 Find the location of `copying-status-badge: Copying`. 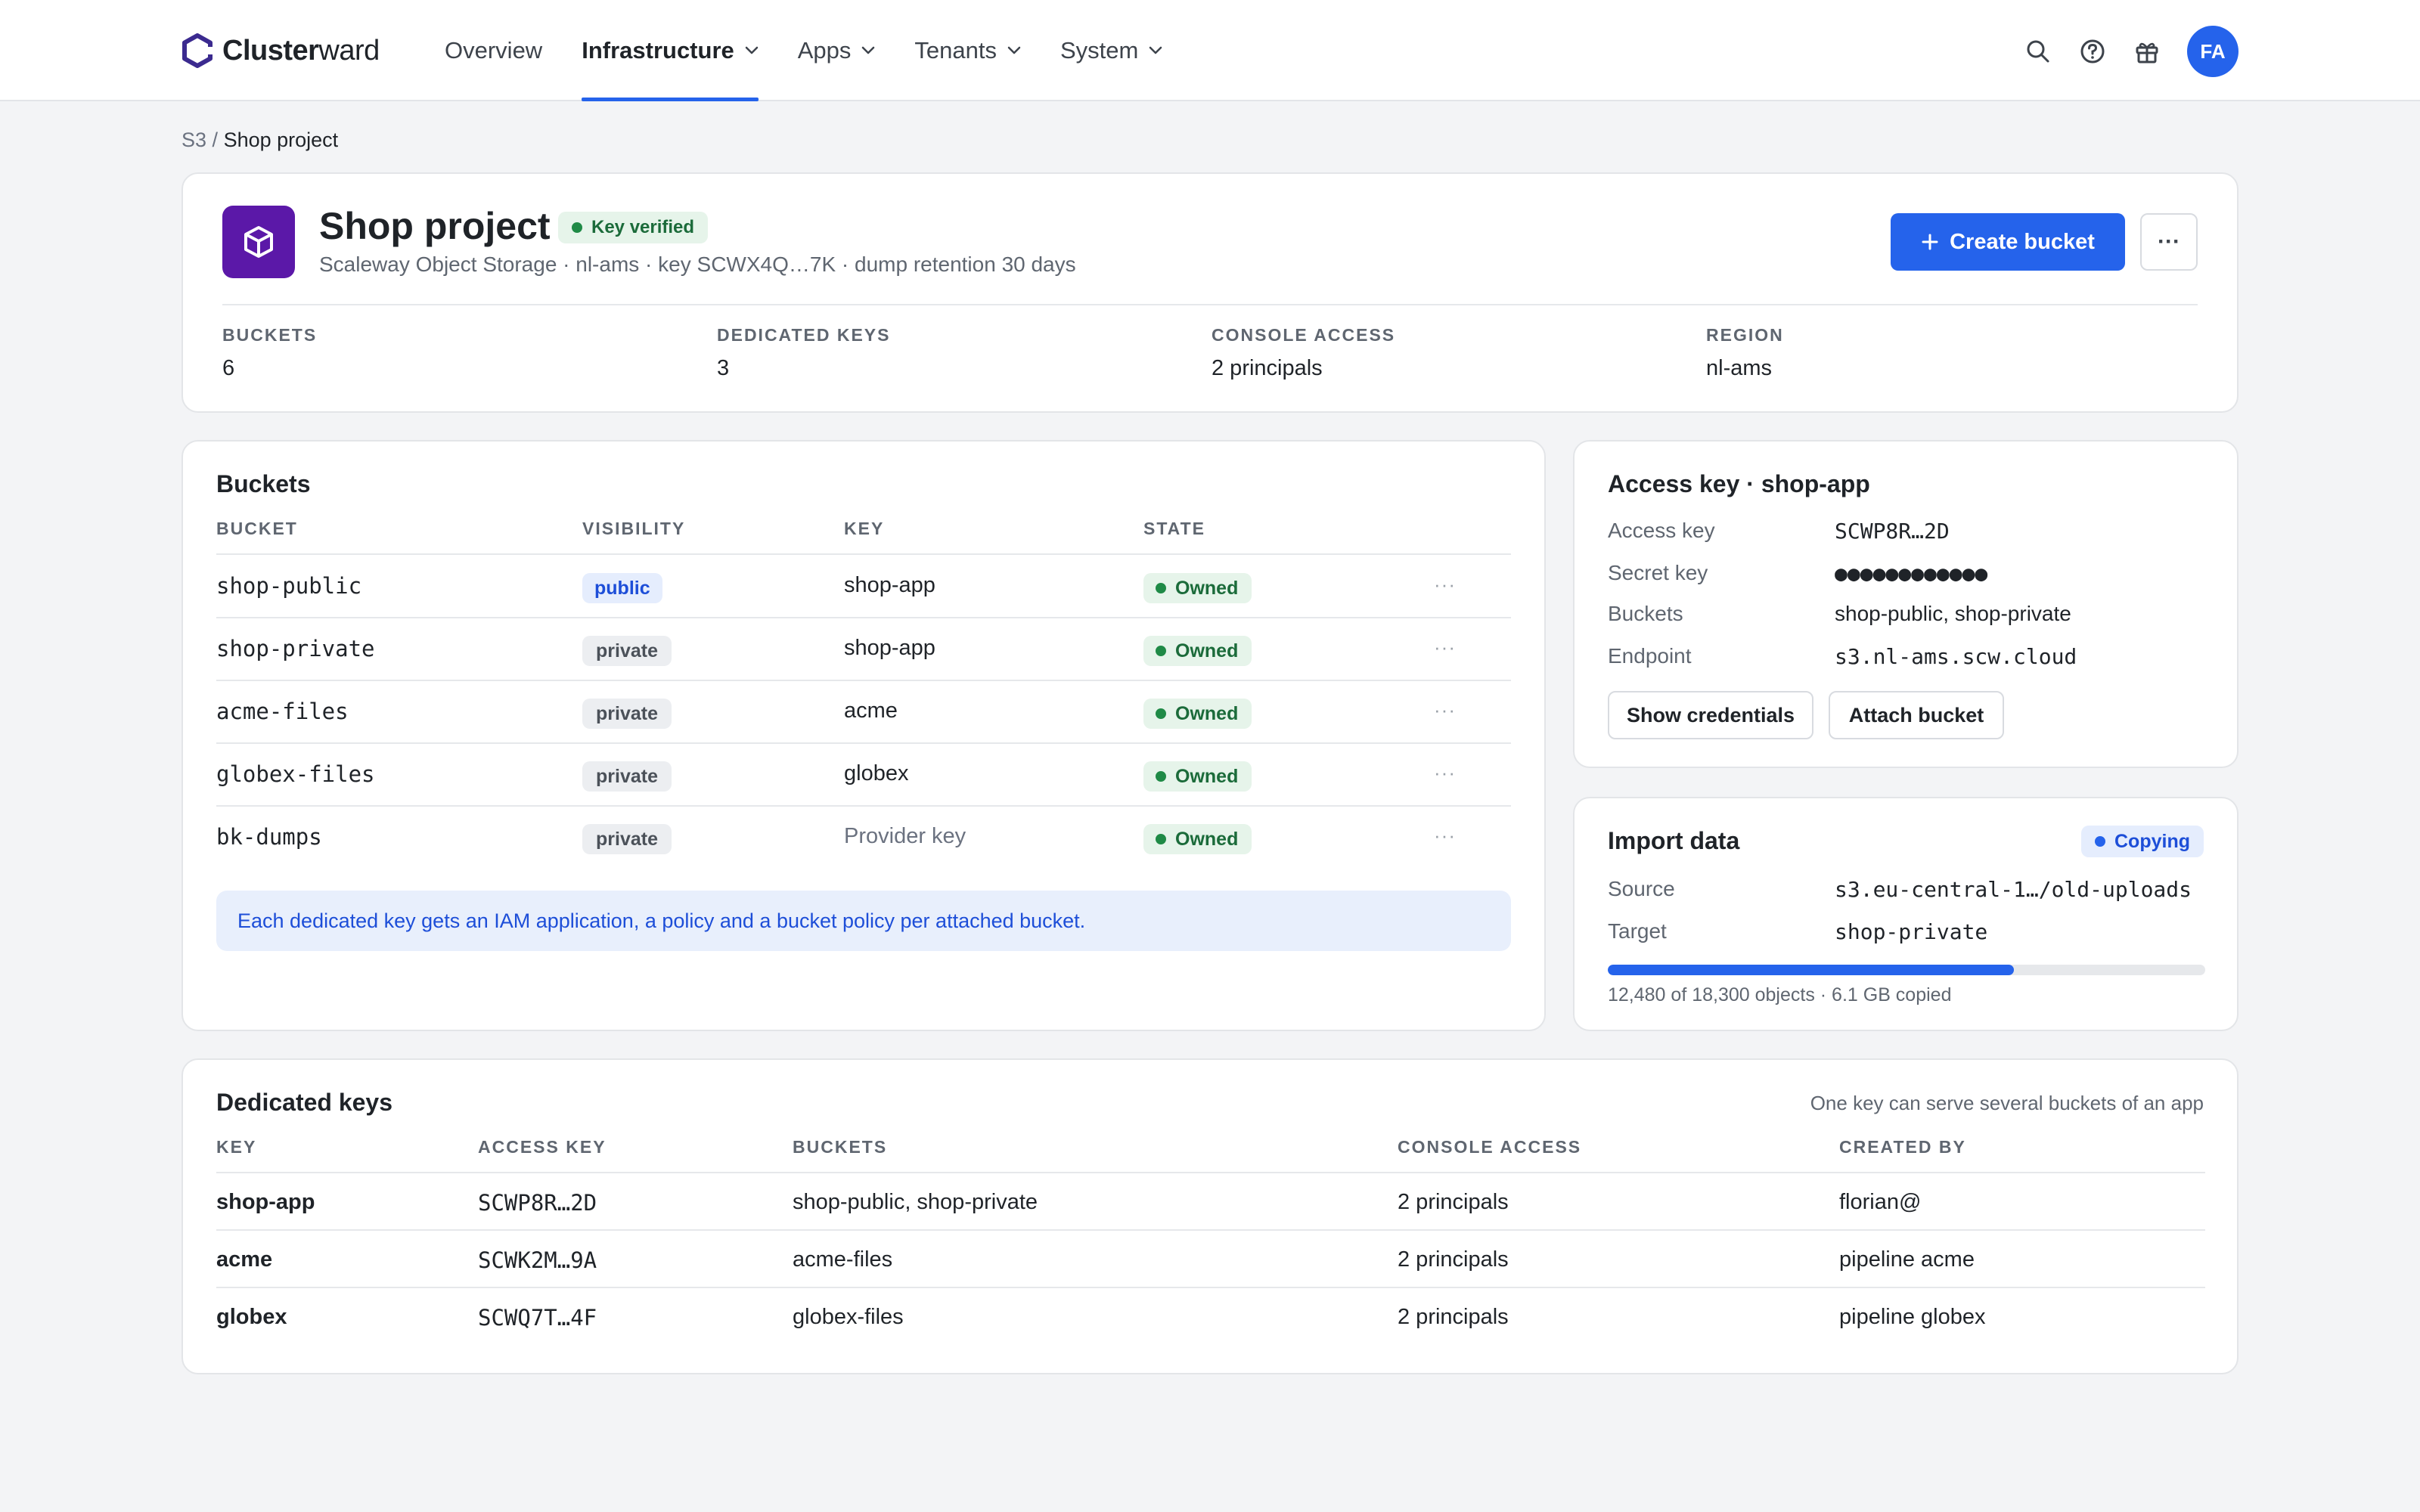

copying-status-badge: Copying is located at coordinates (2142, 841).